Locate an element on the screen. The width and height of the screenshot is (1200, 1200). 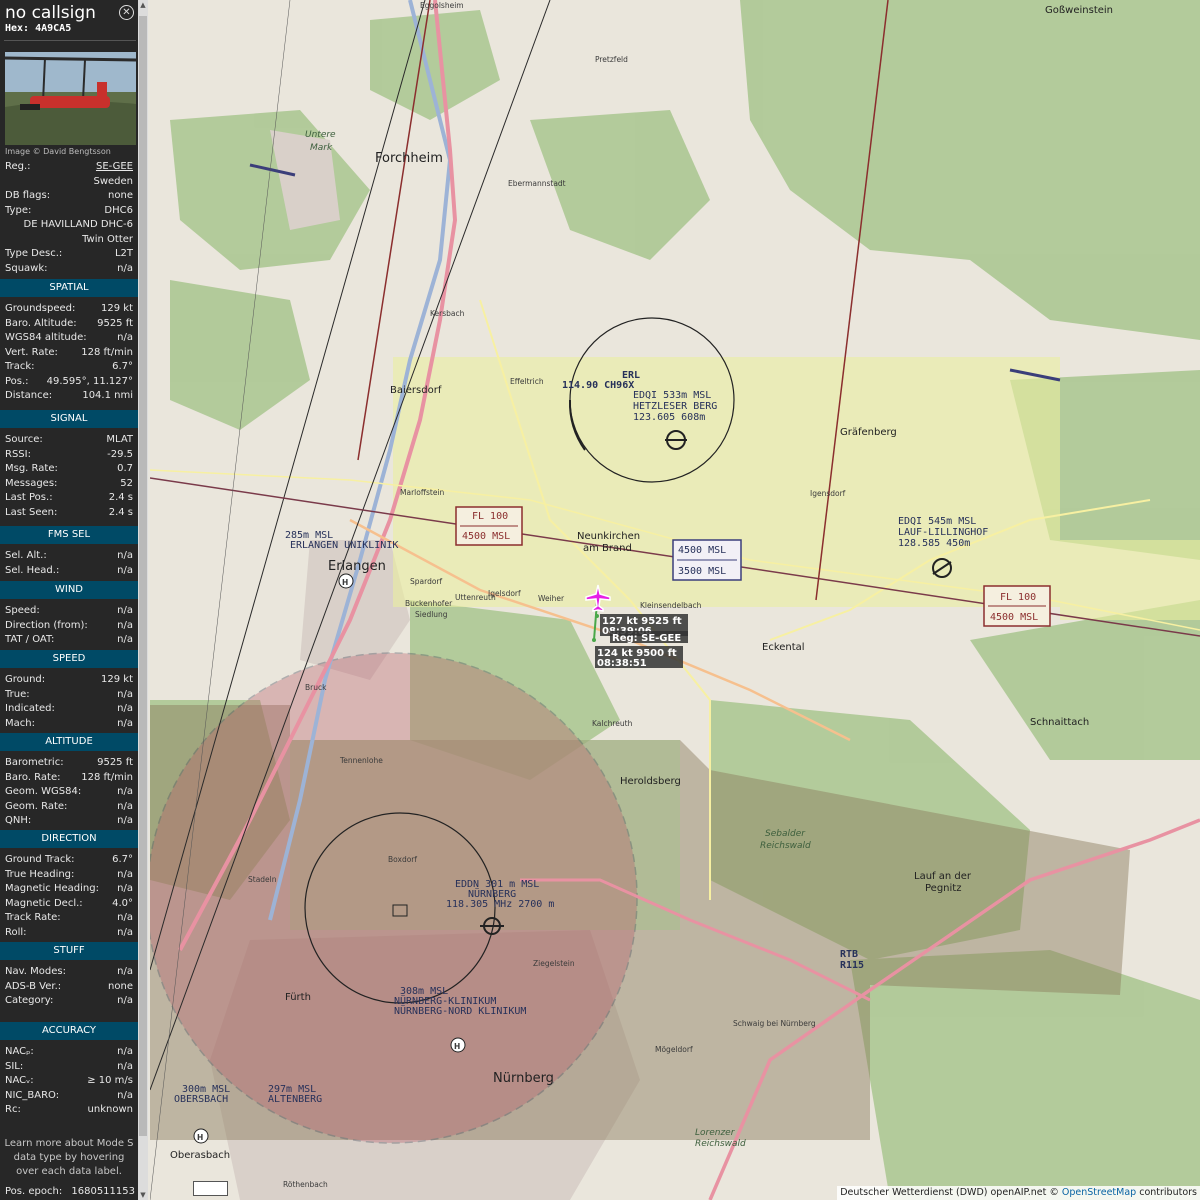
close-icon: ✕ is located at coordinates (126, 12).